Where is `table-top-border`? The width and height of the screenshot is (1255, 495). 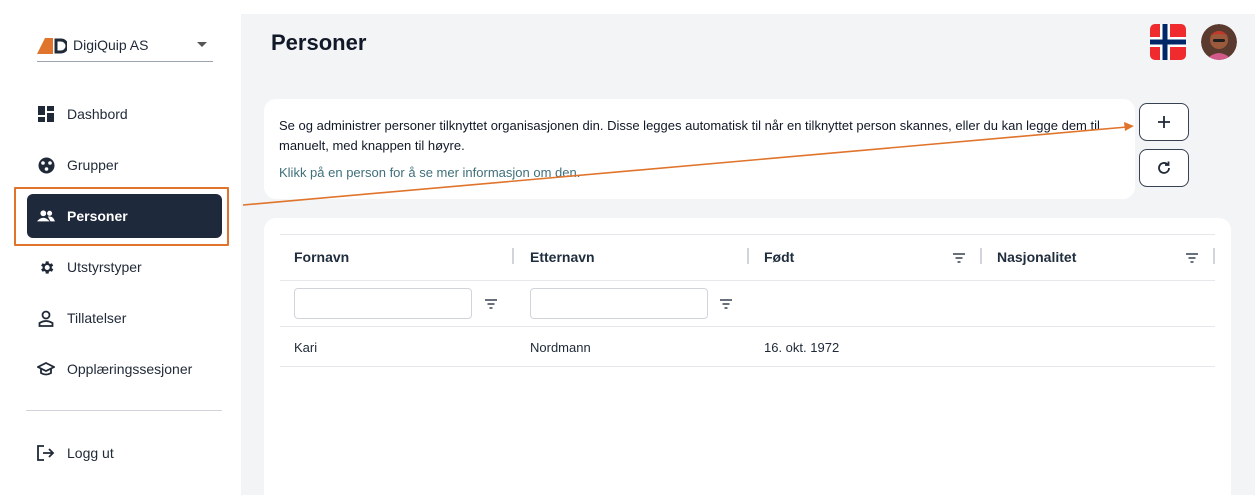
table-top-border is located at coordinates (747, 234).